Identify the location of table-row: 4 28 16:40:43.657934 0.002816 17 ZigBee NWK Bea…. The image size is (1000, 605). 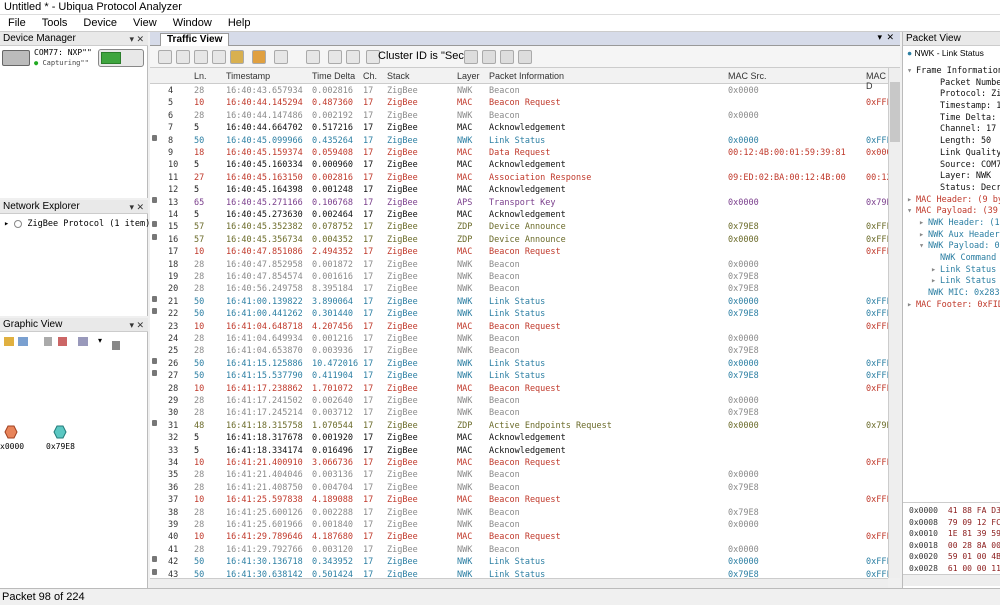
(519, 91).